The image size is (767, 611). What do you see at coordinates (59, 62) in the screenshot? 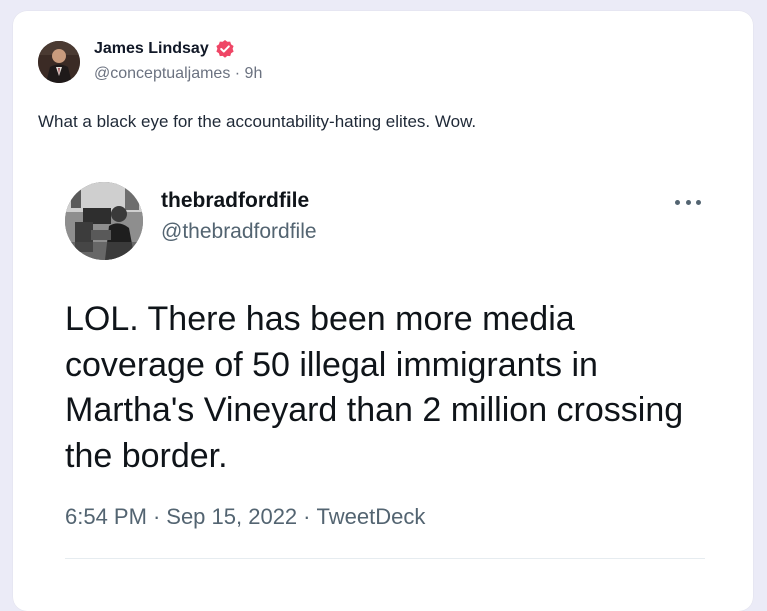
I see `author-avatar` at bounding box center [59, 62].